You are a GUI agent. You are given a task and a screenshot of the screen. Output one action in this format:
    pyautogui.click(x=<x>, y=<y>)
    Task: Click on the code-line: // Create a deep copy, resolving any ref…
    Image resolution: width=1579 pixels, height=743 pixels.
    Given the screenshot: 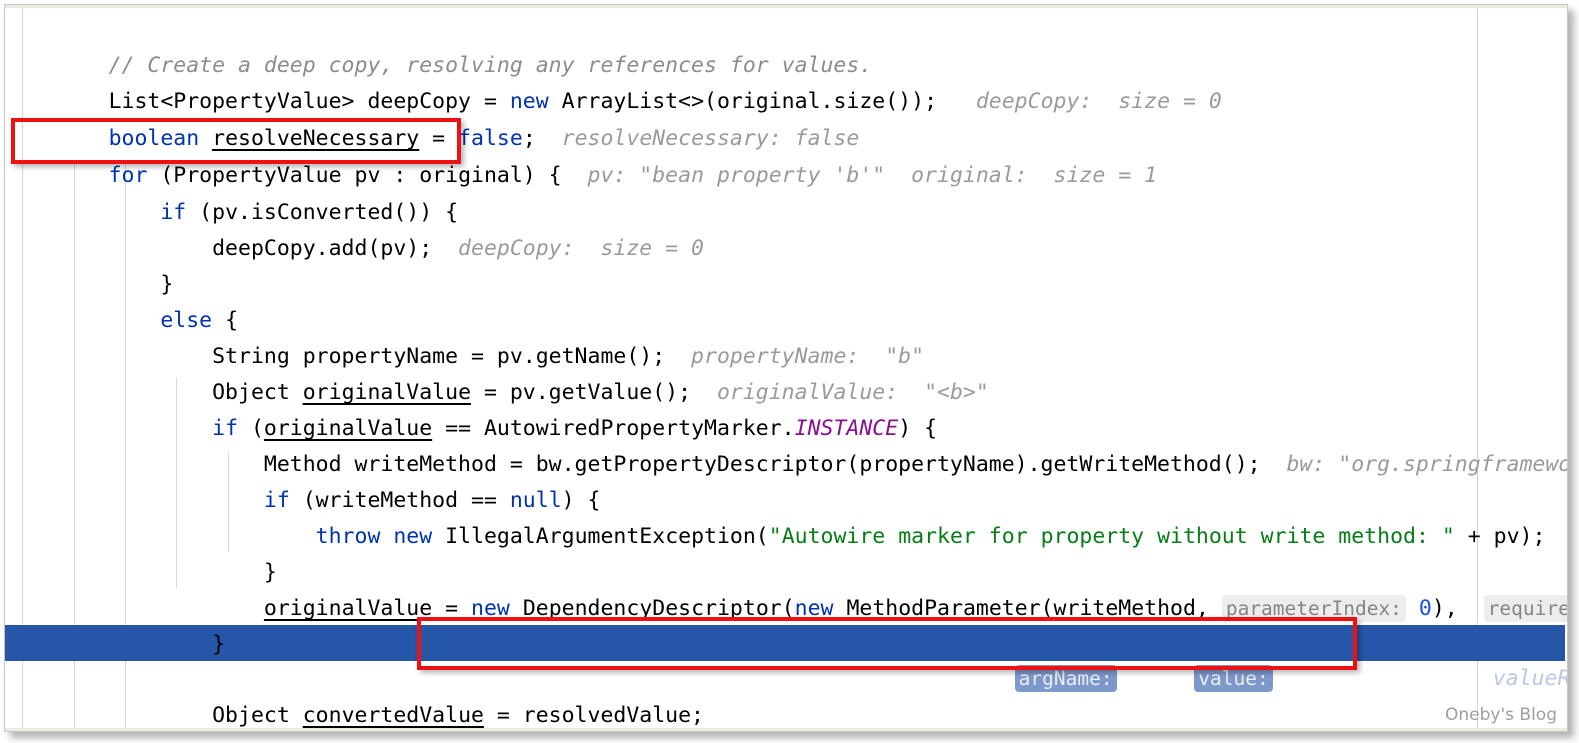 What is the action you would take?
    pyautogui.click(x=785, y=45)
    